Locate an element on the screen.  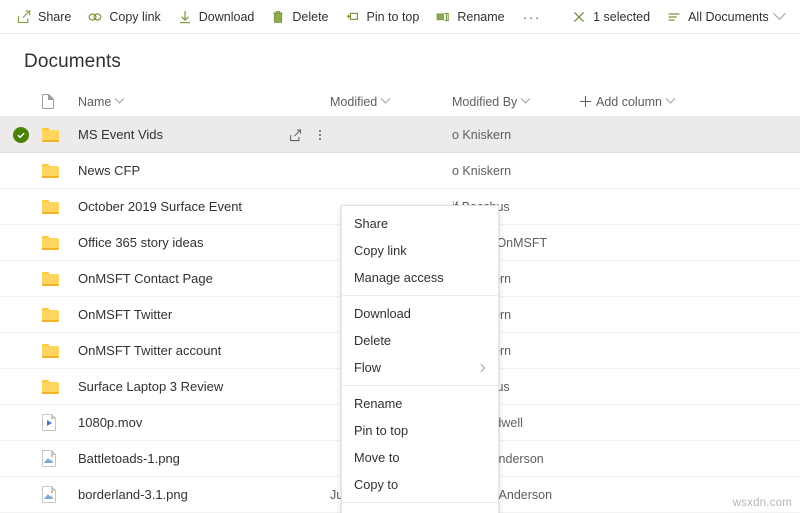
row-name: Surface Laptop 3 Review is located at coordinates (204, 386).